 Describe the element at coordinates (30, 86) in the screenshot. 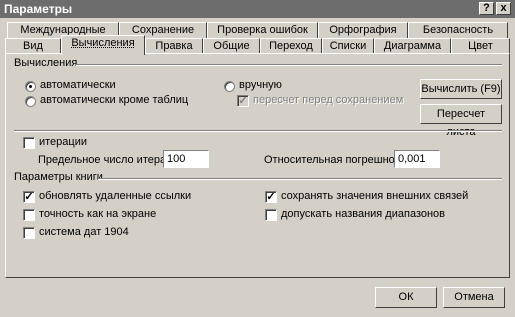

I see `calc-automatic-radio` at that location.